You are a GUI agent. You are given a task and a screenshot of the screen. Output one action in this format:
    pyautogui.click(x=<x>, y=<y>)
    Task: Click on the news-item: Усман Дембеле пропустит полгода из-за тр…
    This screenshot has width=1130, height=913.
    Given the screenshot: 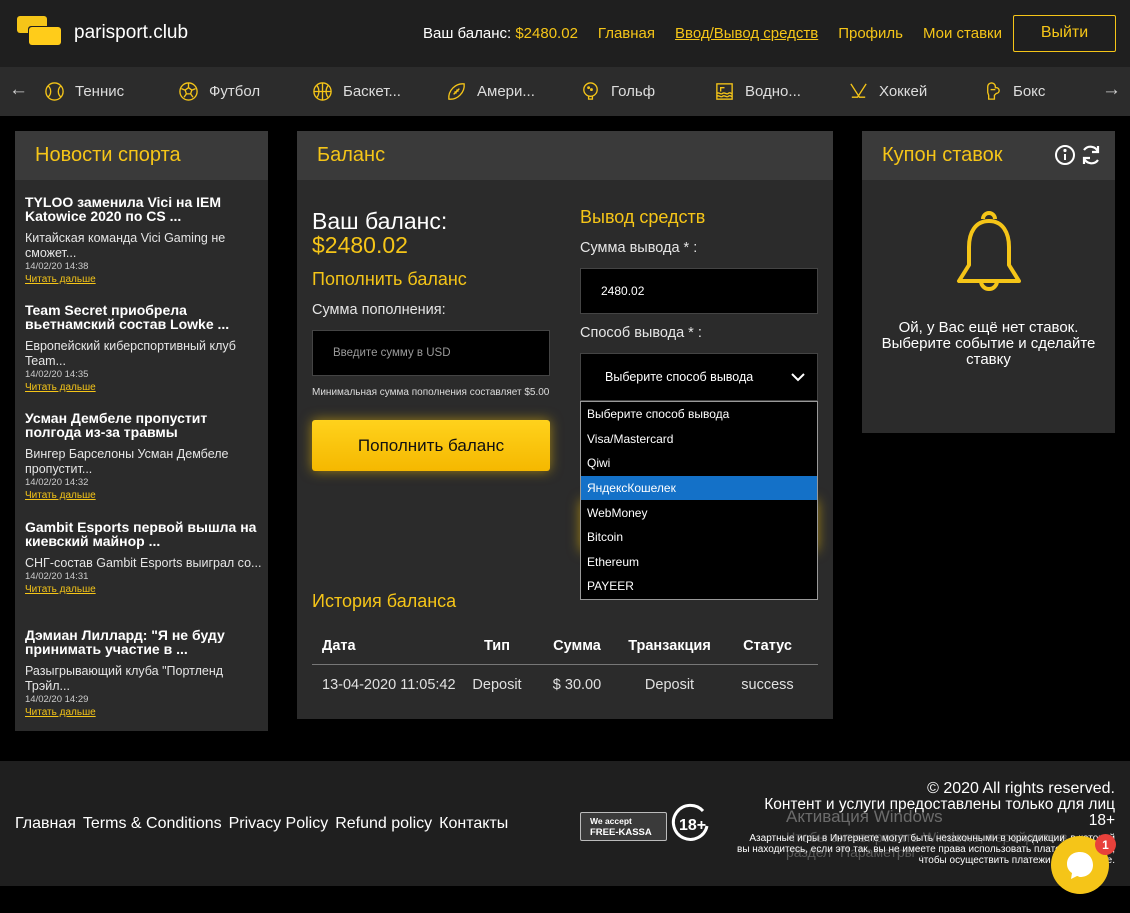 What is the action you would take?
    pyautogui.click(x=144, y=457)
    